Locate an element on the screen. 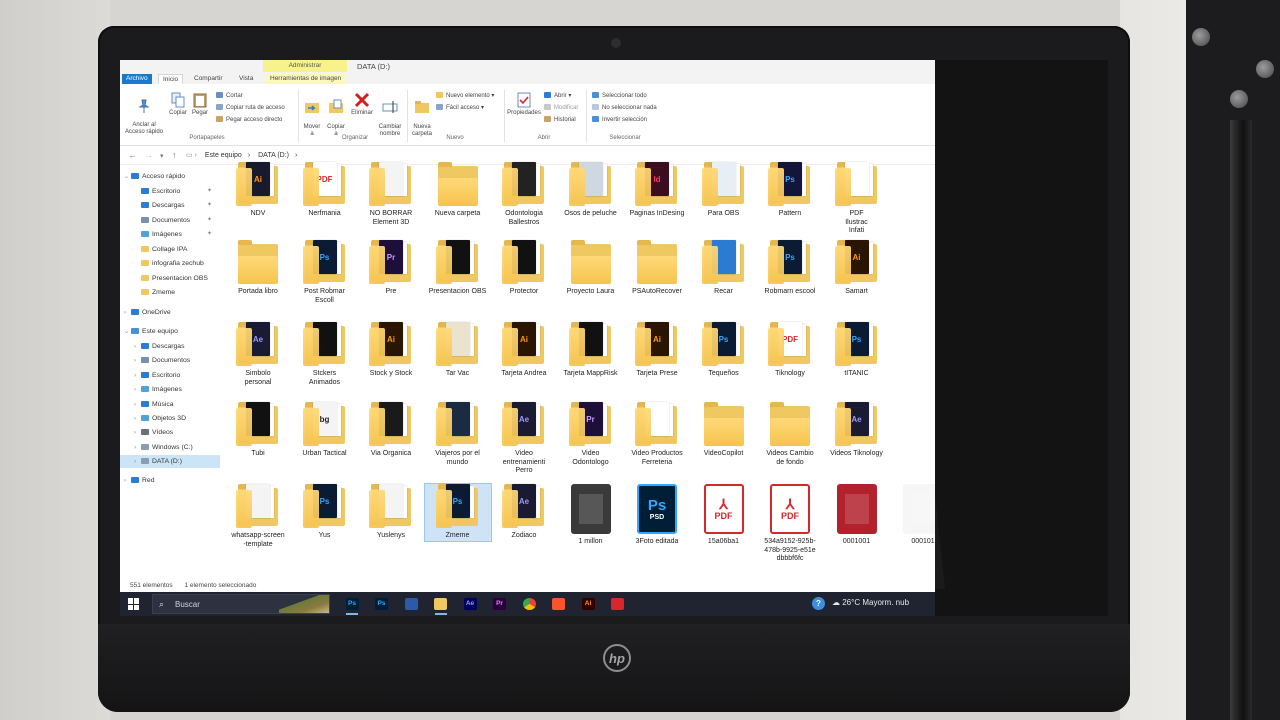 The width and height of the screenshot is (1280, 720). properties-button: Propiedades is located at coordinates (524, 104).